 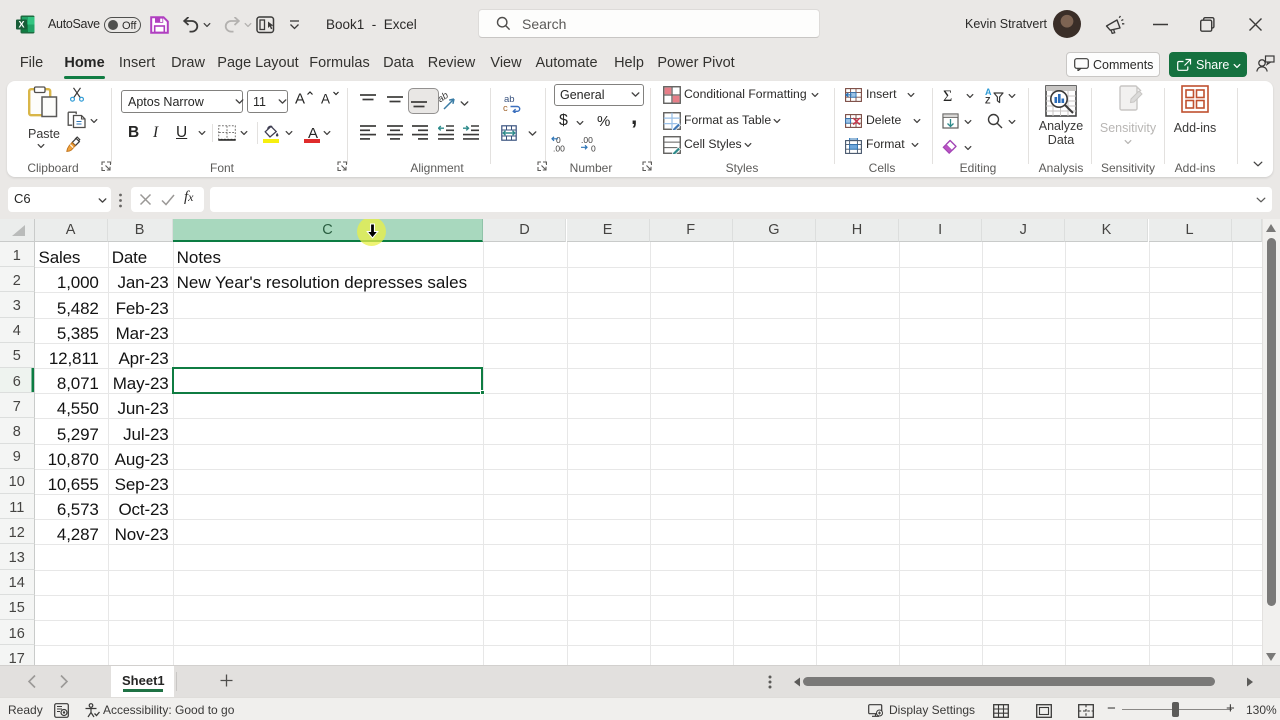 I want to click on svg-text: Z, so click(x=988, y=100).